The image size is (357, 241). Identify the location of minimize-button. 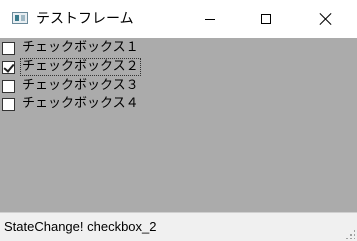
(210, 19).